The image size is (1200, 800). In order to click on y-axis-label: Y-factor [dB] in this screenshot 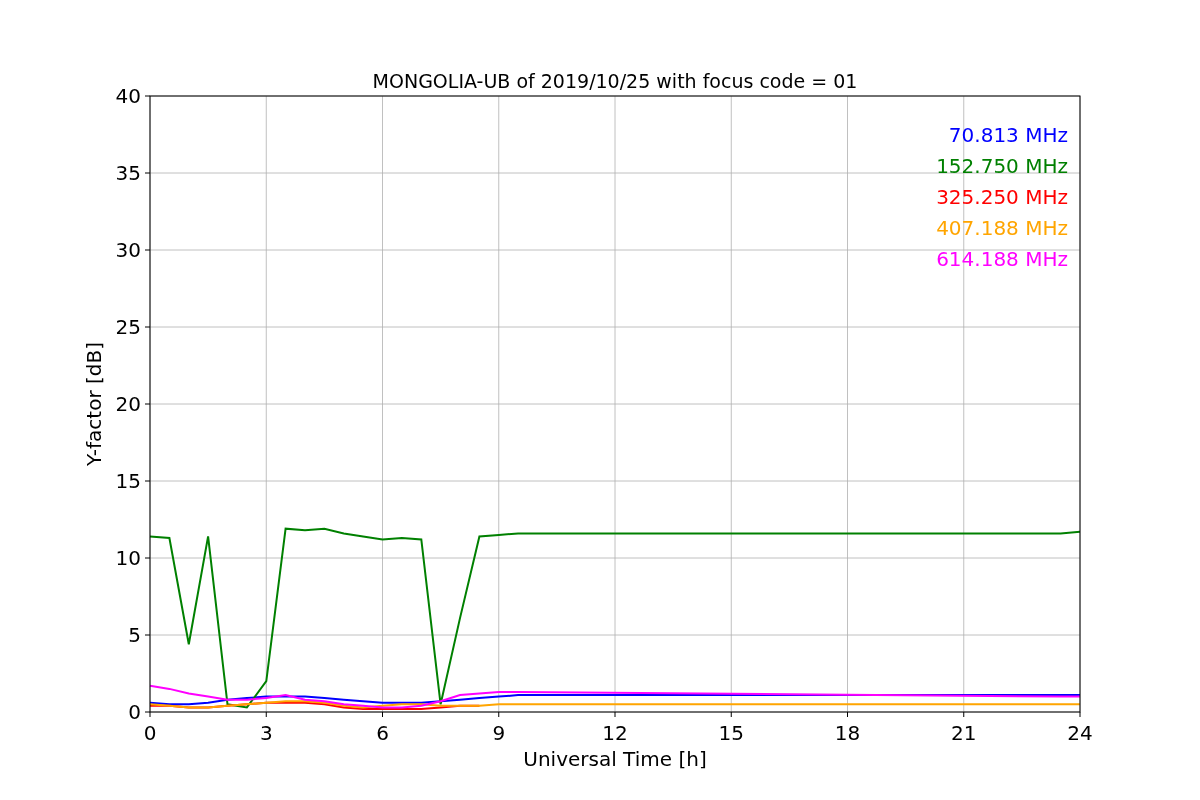, I will do `click(94, 404)`.